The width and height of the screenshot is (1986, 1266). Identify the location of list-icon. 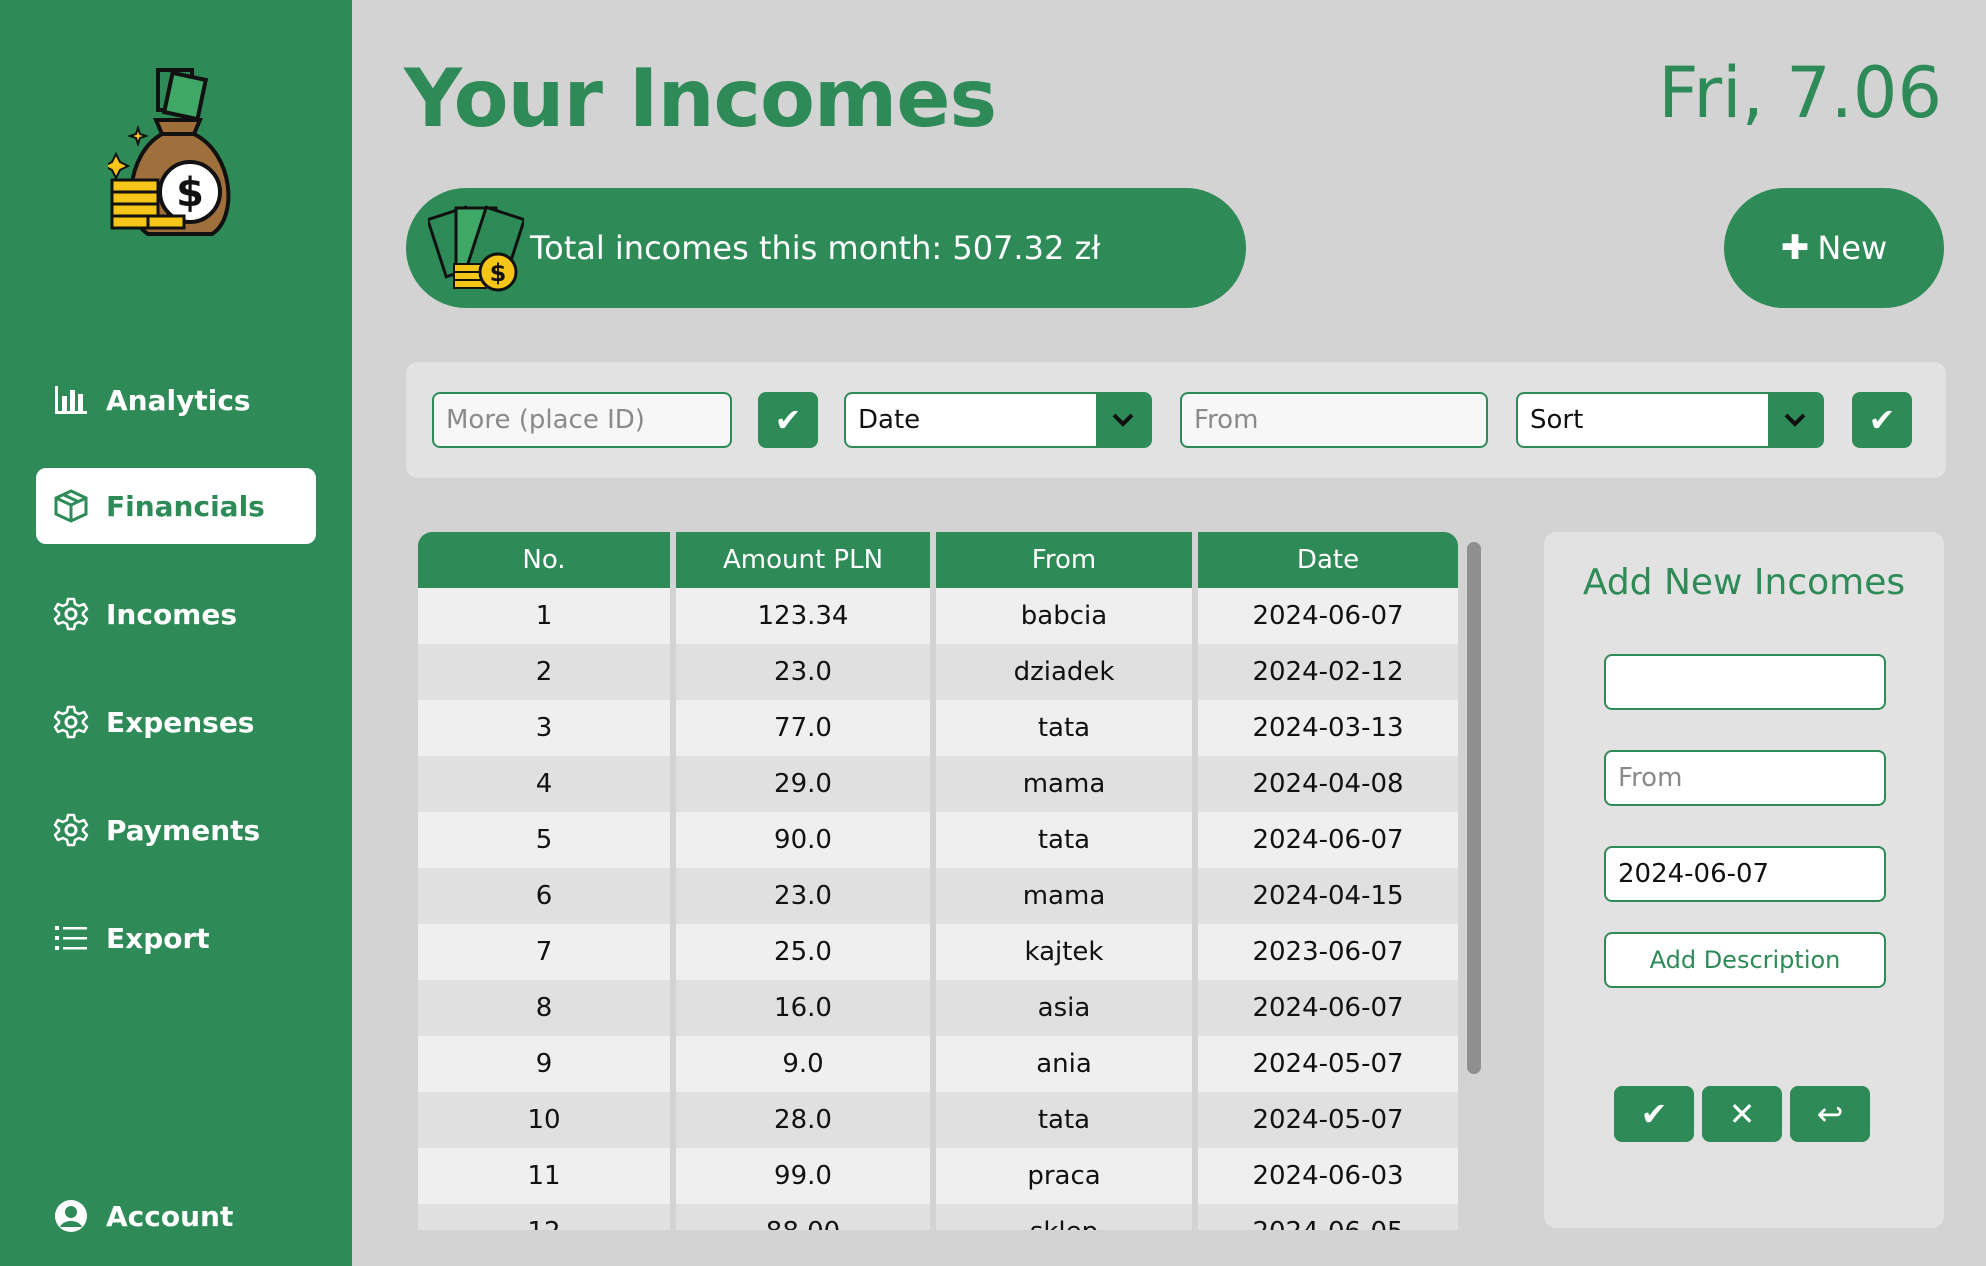
(71, 938).